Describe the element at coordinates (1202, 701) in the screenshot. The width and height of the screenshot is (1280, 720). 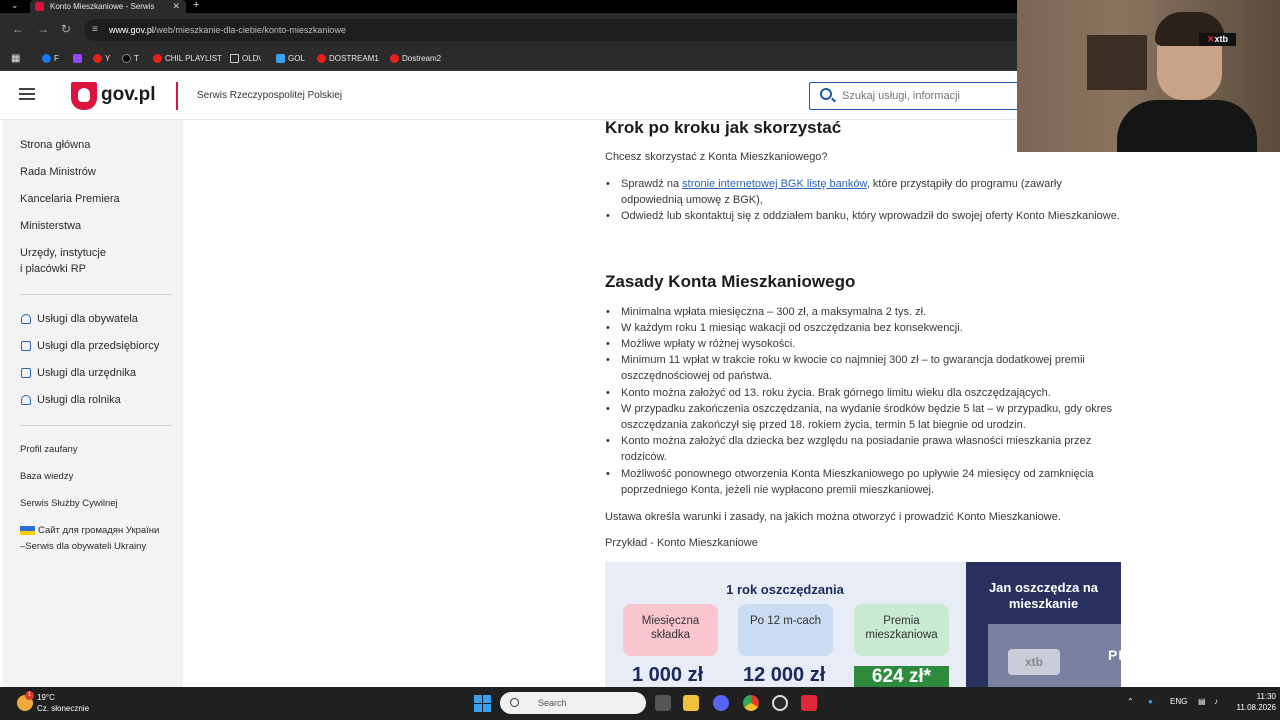
I see `network-icon: ▤` at that location.